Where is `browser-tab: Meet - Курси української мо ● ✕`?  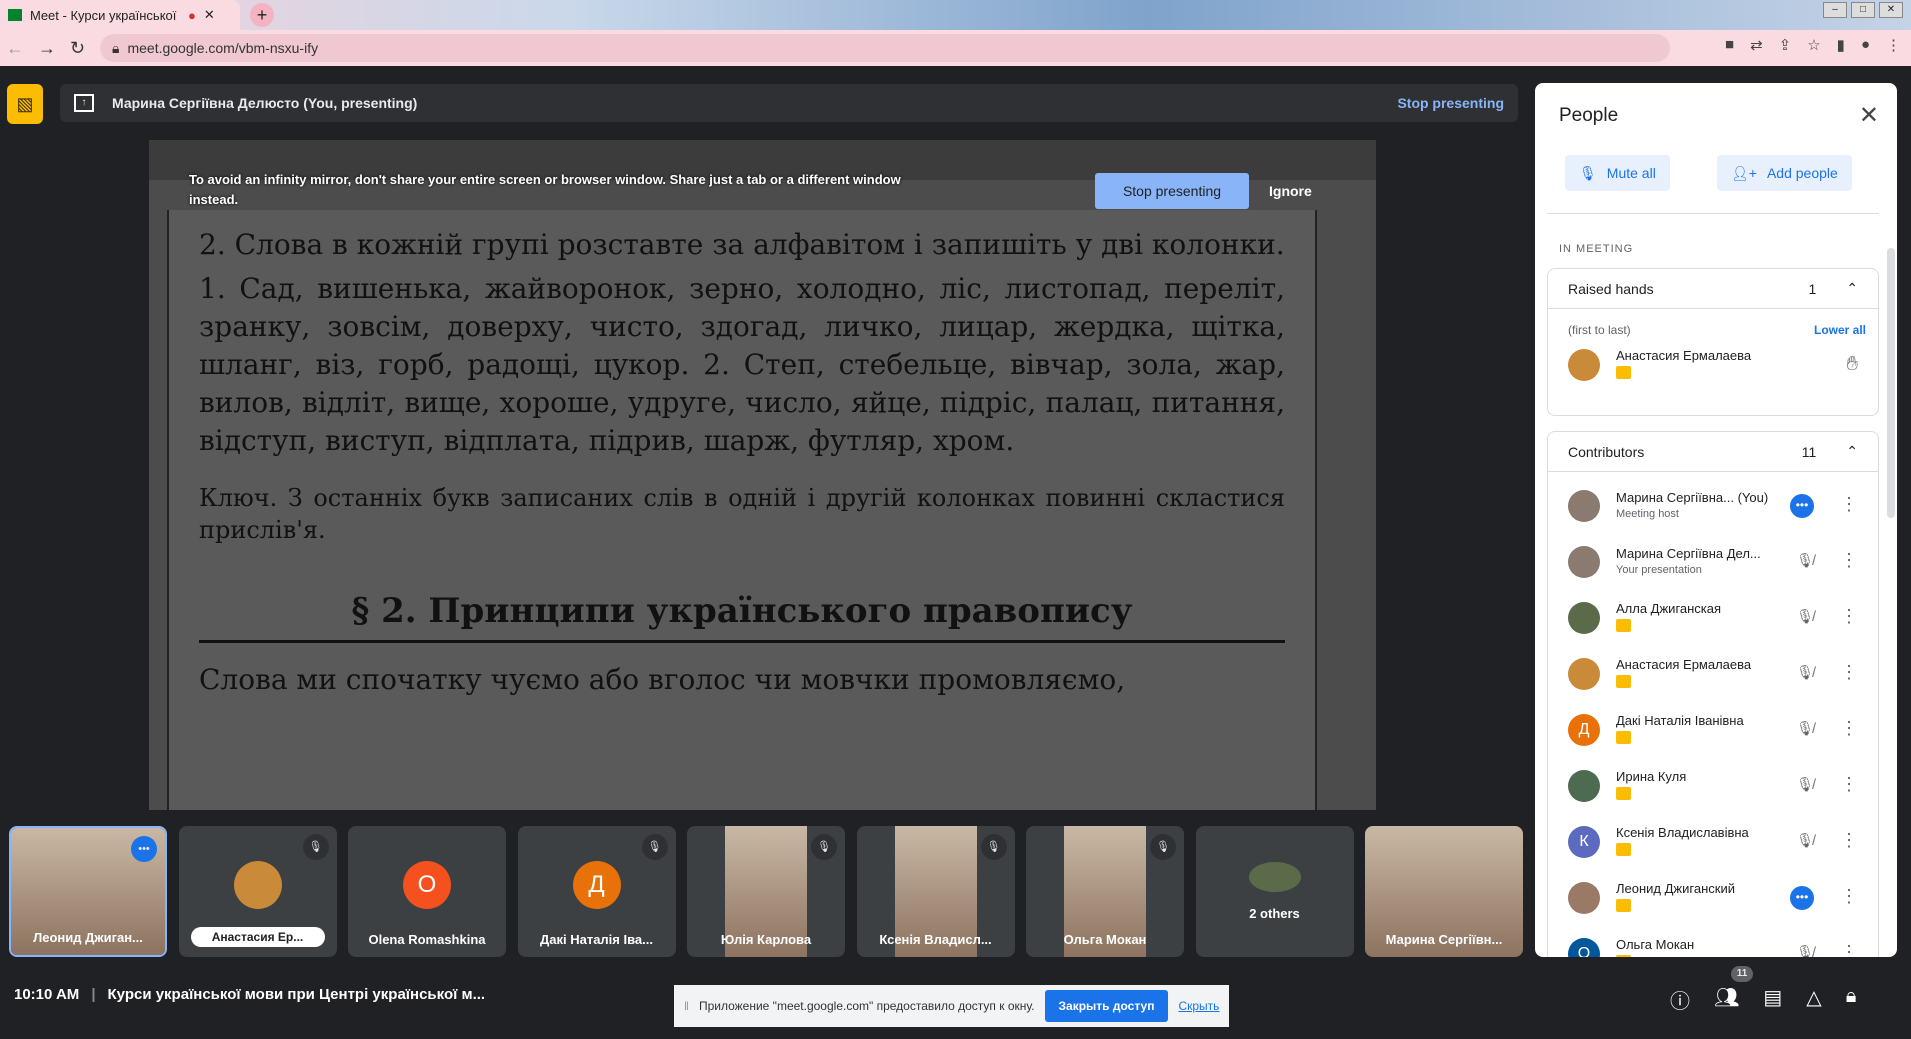
browser-tab: Meet - Курси української мо ● ✕ is located at coordinates (120, 15).